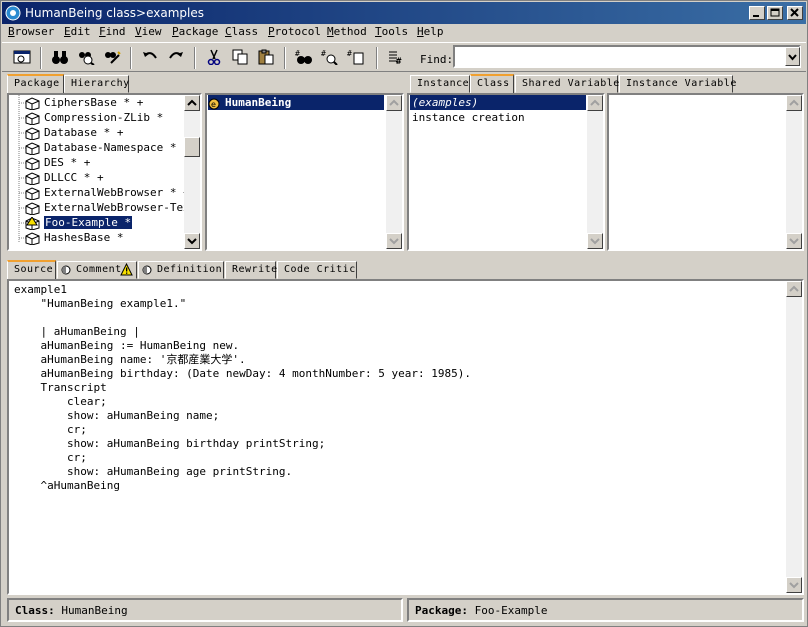 This screenshot has width=808, height=627. Describe the element at coordinates (317, 270) in the screenshot. I see `tab-code-critic: Code Critic` at that location.